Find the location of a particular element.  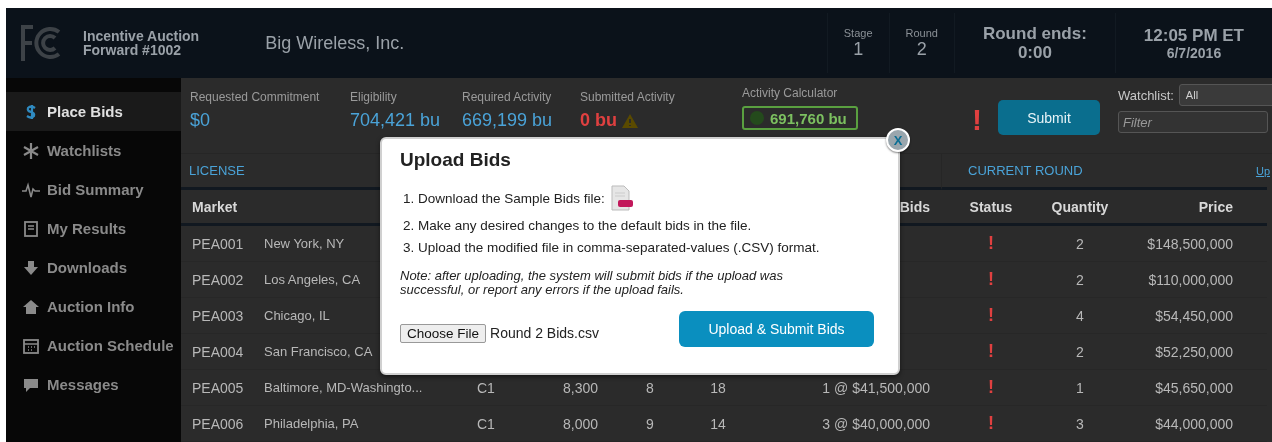

table-cell: PEA006 is located at coordinates (219, 424).